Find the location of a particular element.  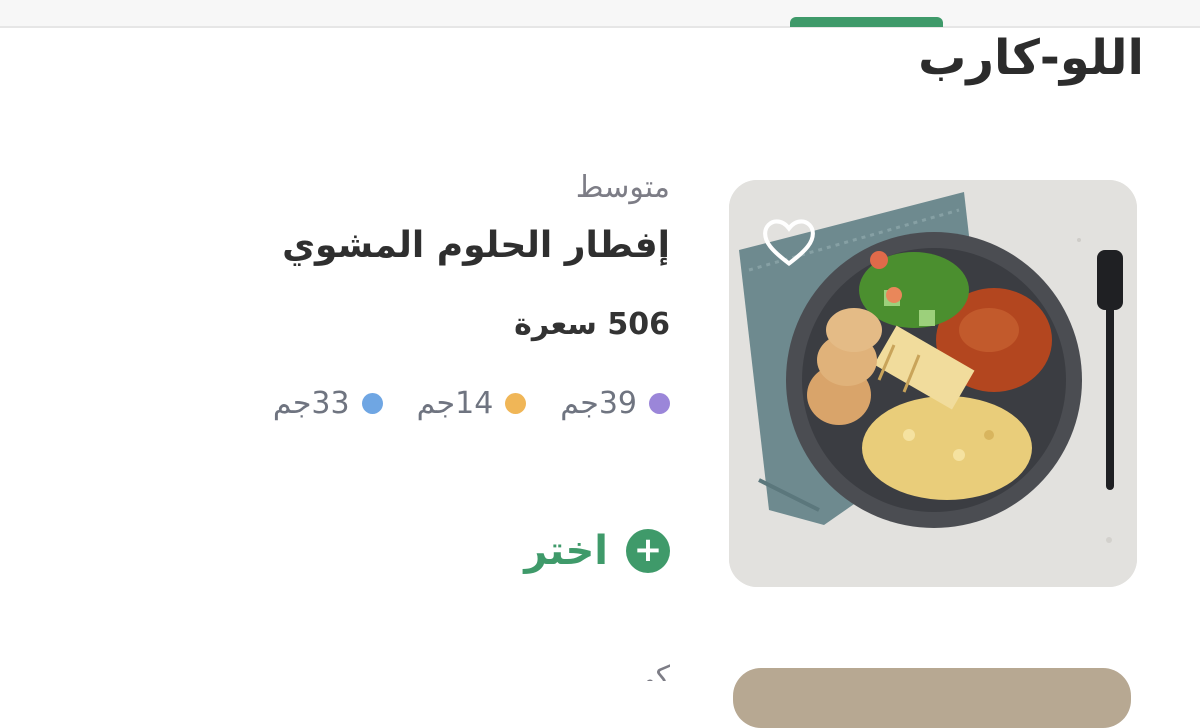

next-meal-image is located at coordinates (932, 698).